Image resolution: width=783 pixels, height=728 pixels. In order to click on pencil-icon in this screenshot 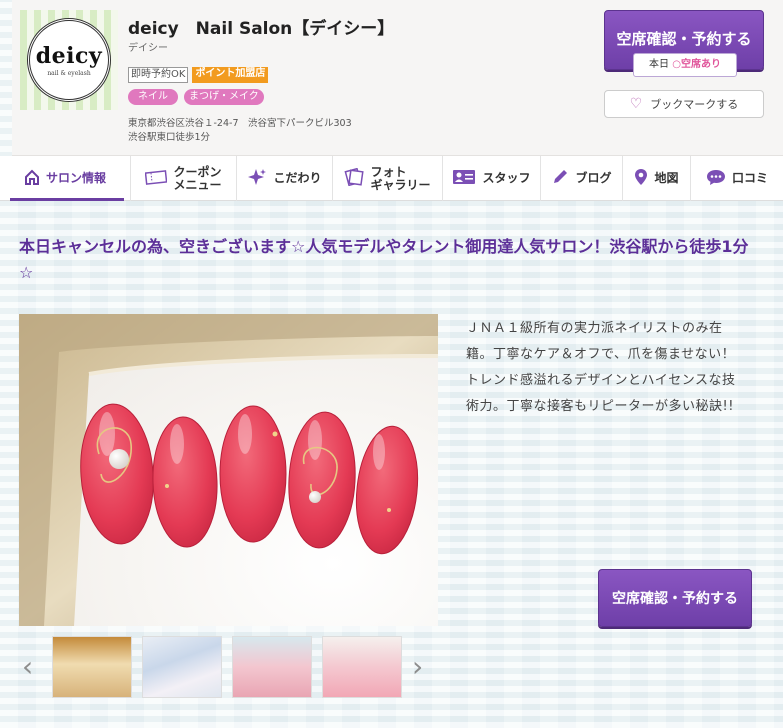, I will do `click(560, 178)`.